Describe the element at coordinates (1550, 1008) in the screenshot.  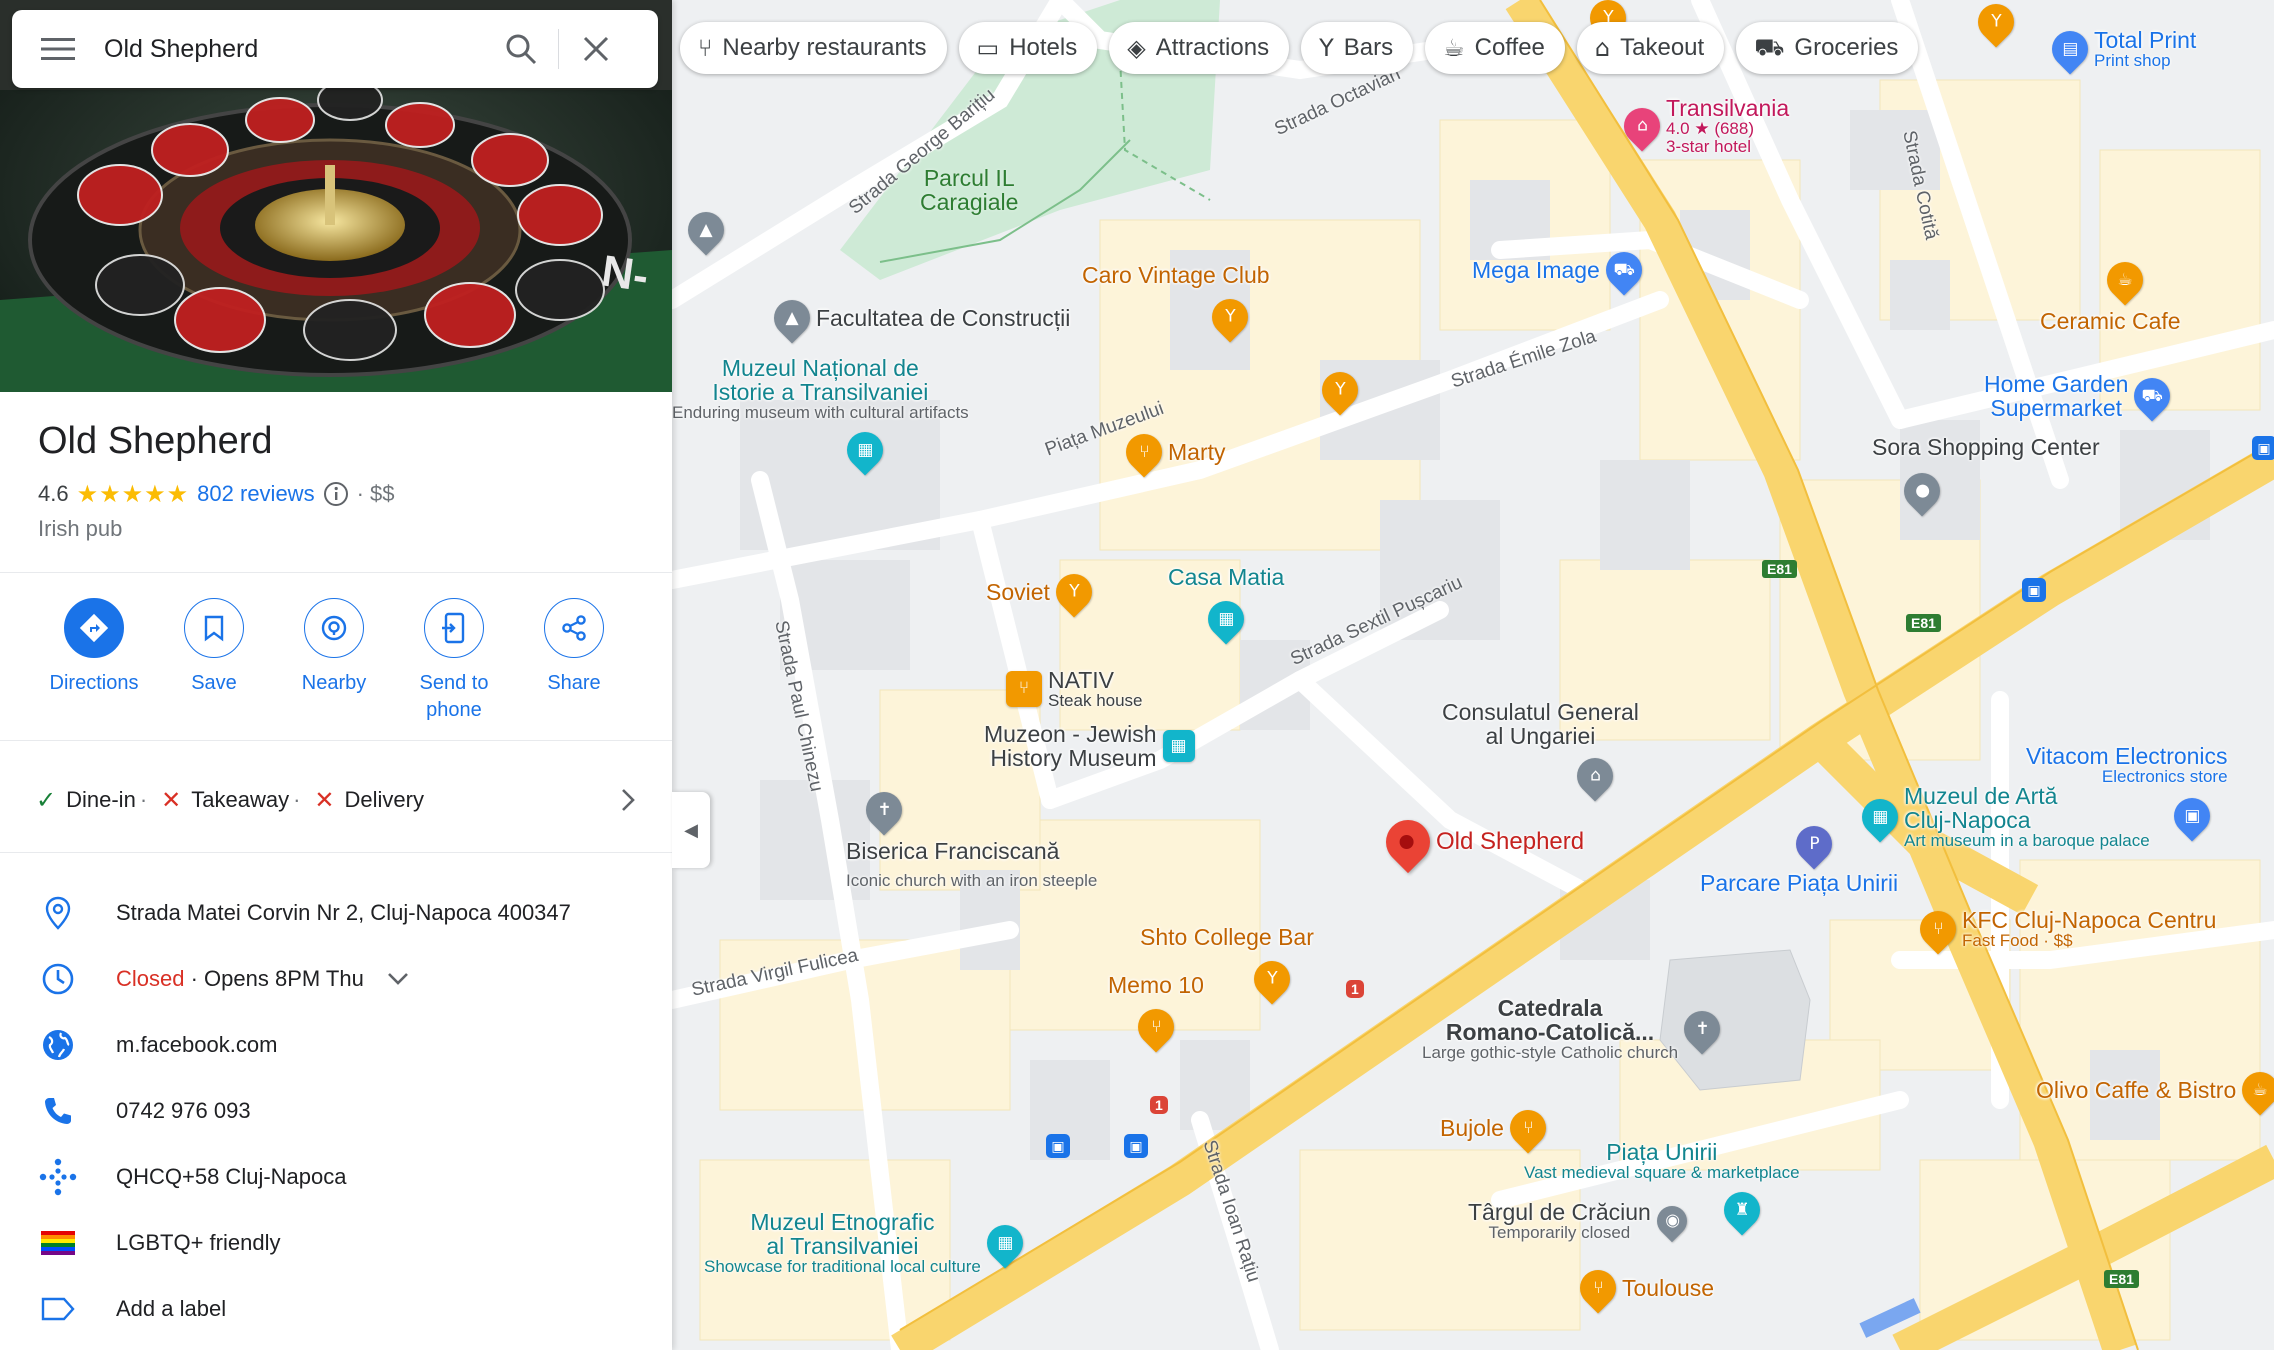
I see `poi-label: Catedrala` at that location.